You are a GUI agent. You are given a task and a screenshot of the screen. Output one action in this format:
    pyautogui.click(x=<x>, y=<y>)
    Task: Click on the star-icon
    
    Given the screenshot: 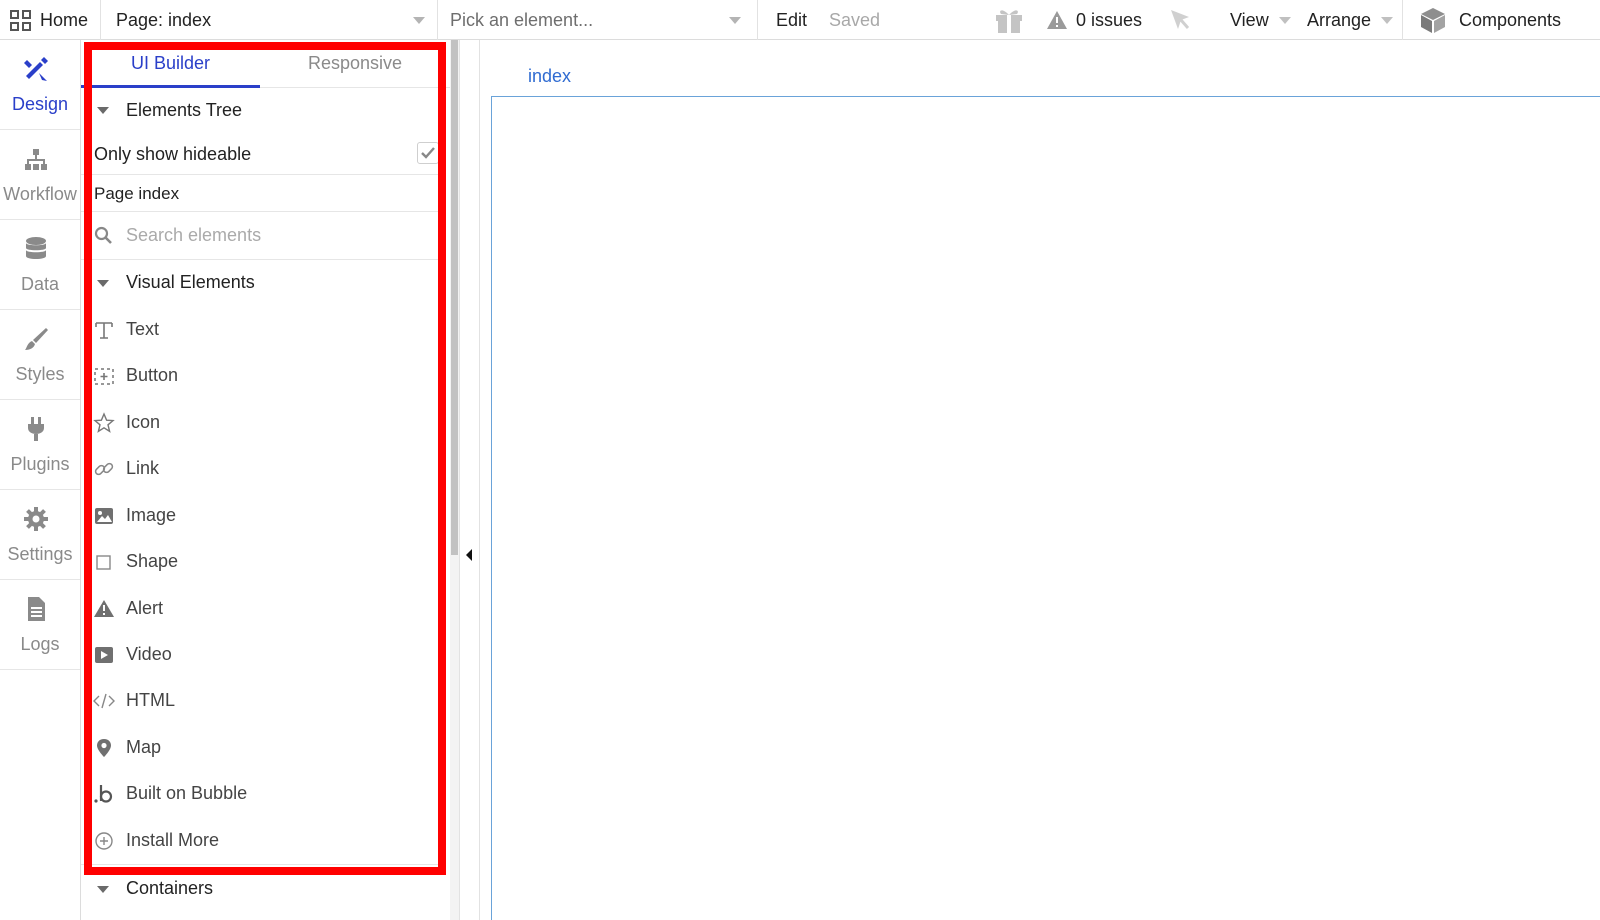 What is the action you would take?
    pyautogui.click(x=104, y=422)
    